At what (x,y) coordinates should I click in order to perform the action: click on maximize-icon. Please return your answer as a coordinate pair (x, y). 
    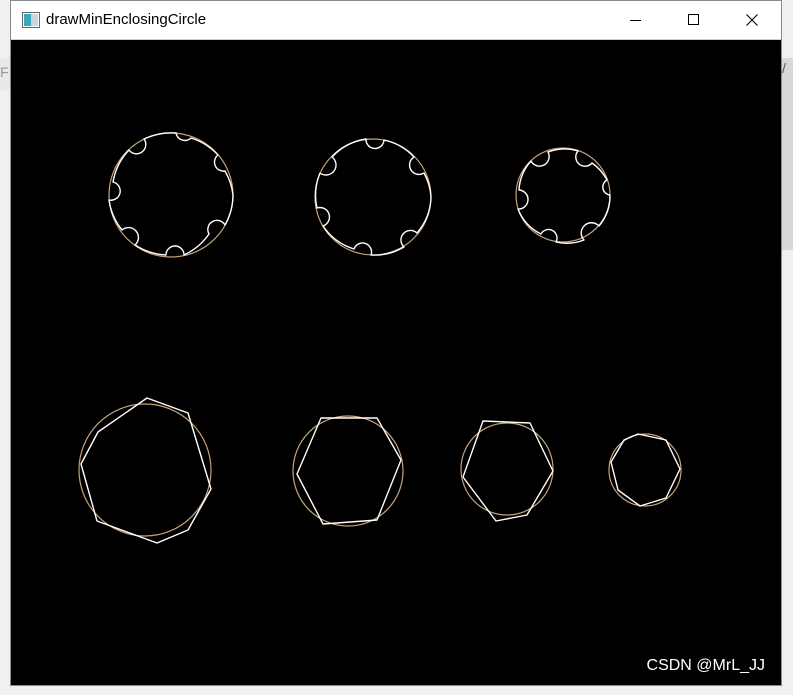
    Looking at the image, I should click on (693, 19).